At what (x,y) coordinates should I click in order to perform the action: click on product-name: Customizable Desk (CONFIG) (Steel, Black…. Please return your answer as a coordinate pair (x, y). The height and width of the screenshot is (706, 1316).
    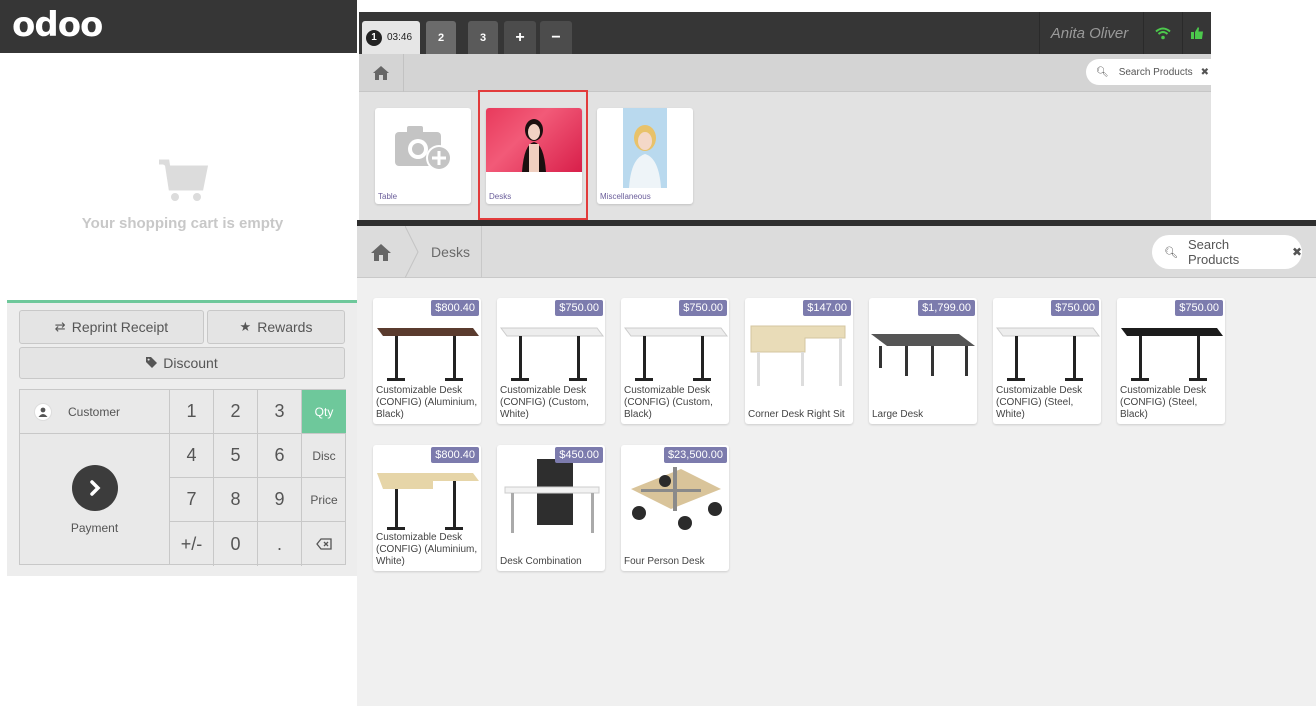
    Looking at the image, I should click on (1163, 402).